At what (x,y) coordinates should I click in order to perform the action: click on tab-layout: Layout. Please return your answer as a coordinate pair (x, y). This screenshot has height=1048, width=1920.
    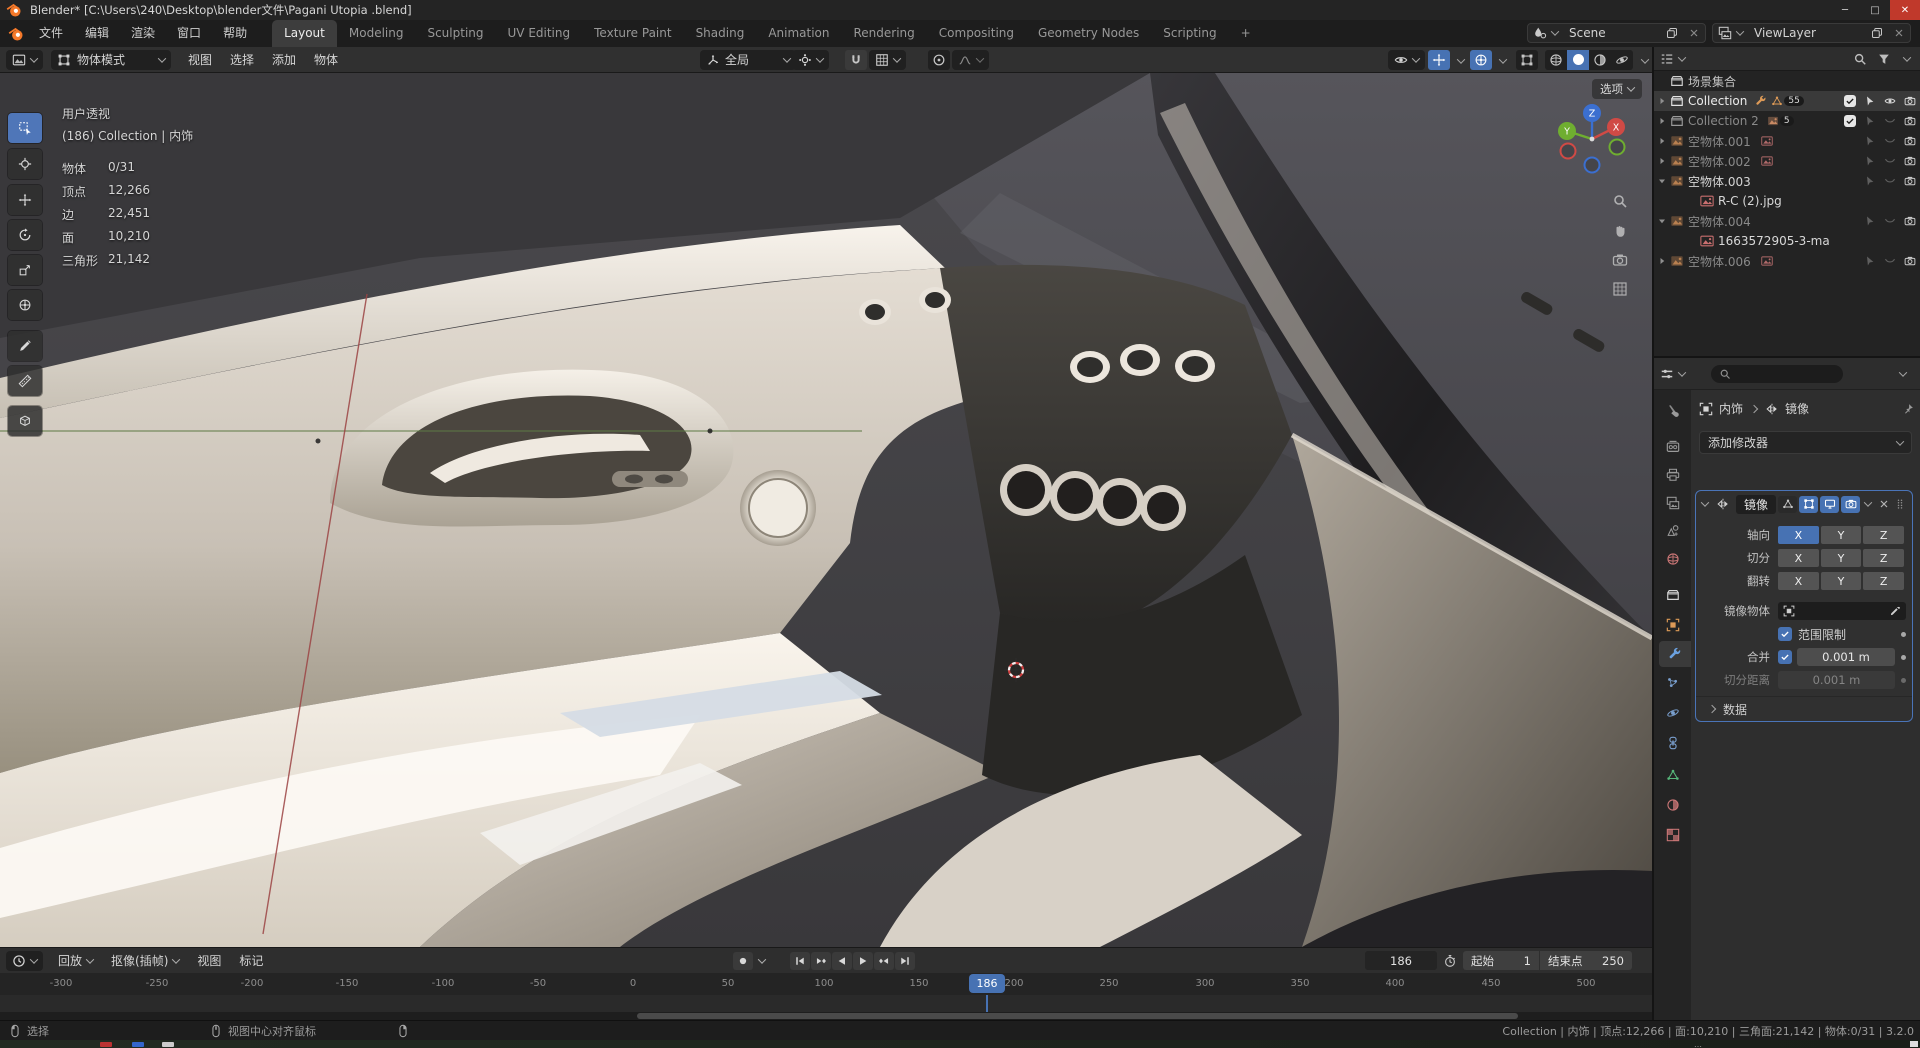
    Looking at the image, I should click on (304, 33).